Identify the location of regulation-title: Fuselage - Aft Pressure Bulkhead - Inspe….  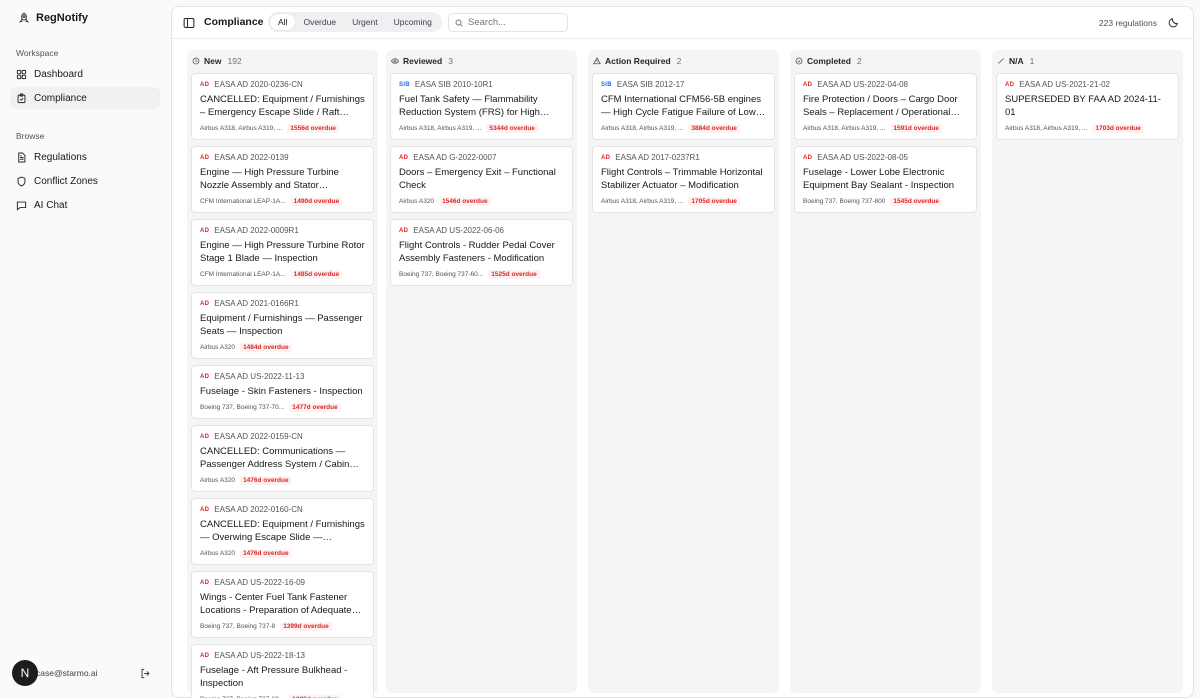
(274, 677).